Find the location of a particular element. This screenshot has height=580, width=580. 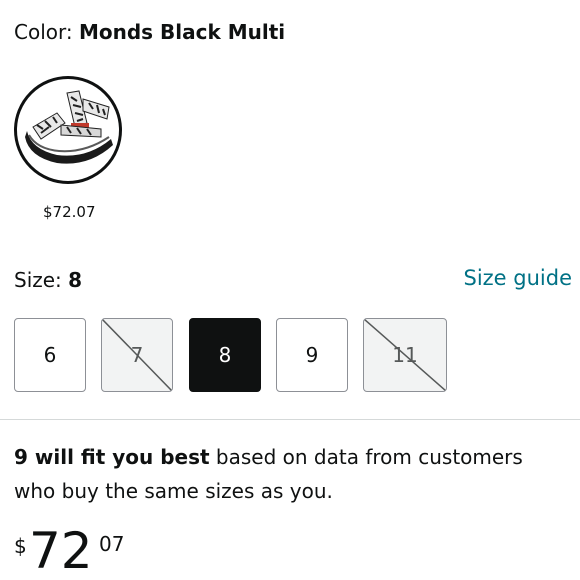

size-option-9: 9 is located at coordinates (312, 355).